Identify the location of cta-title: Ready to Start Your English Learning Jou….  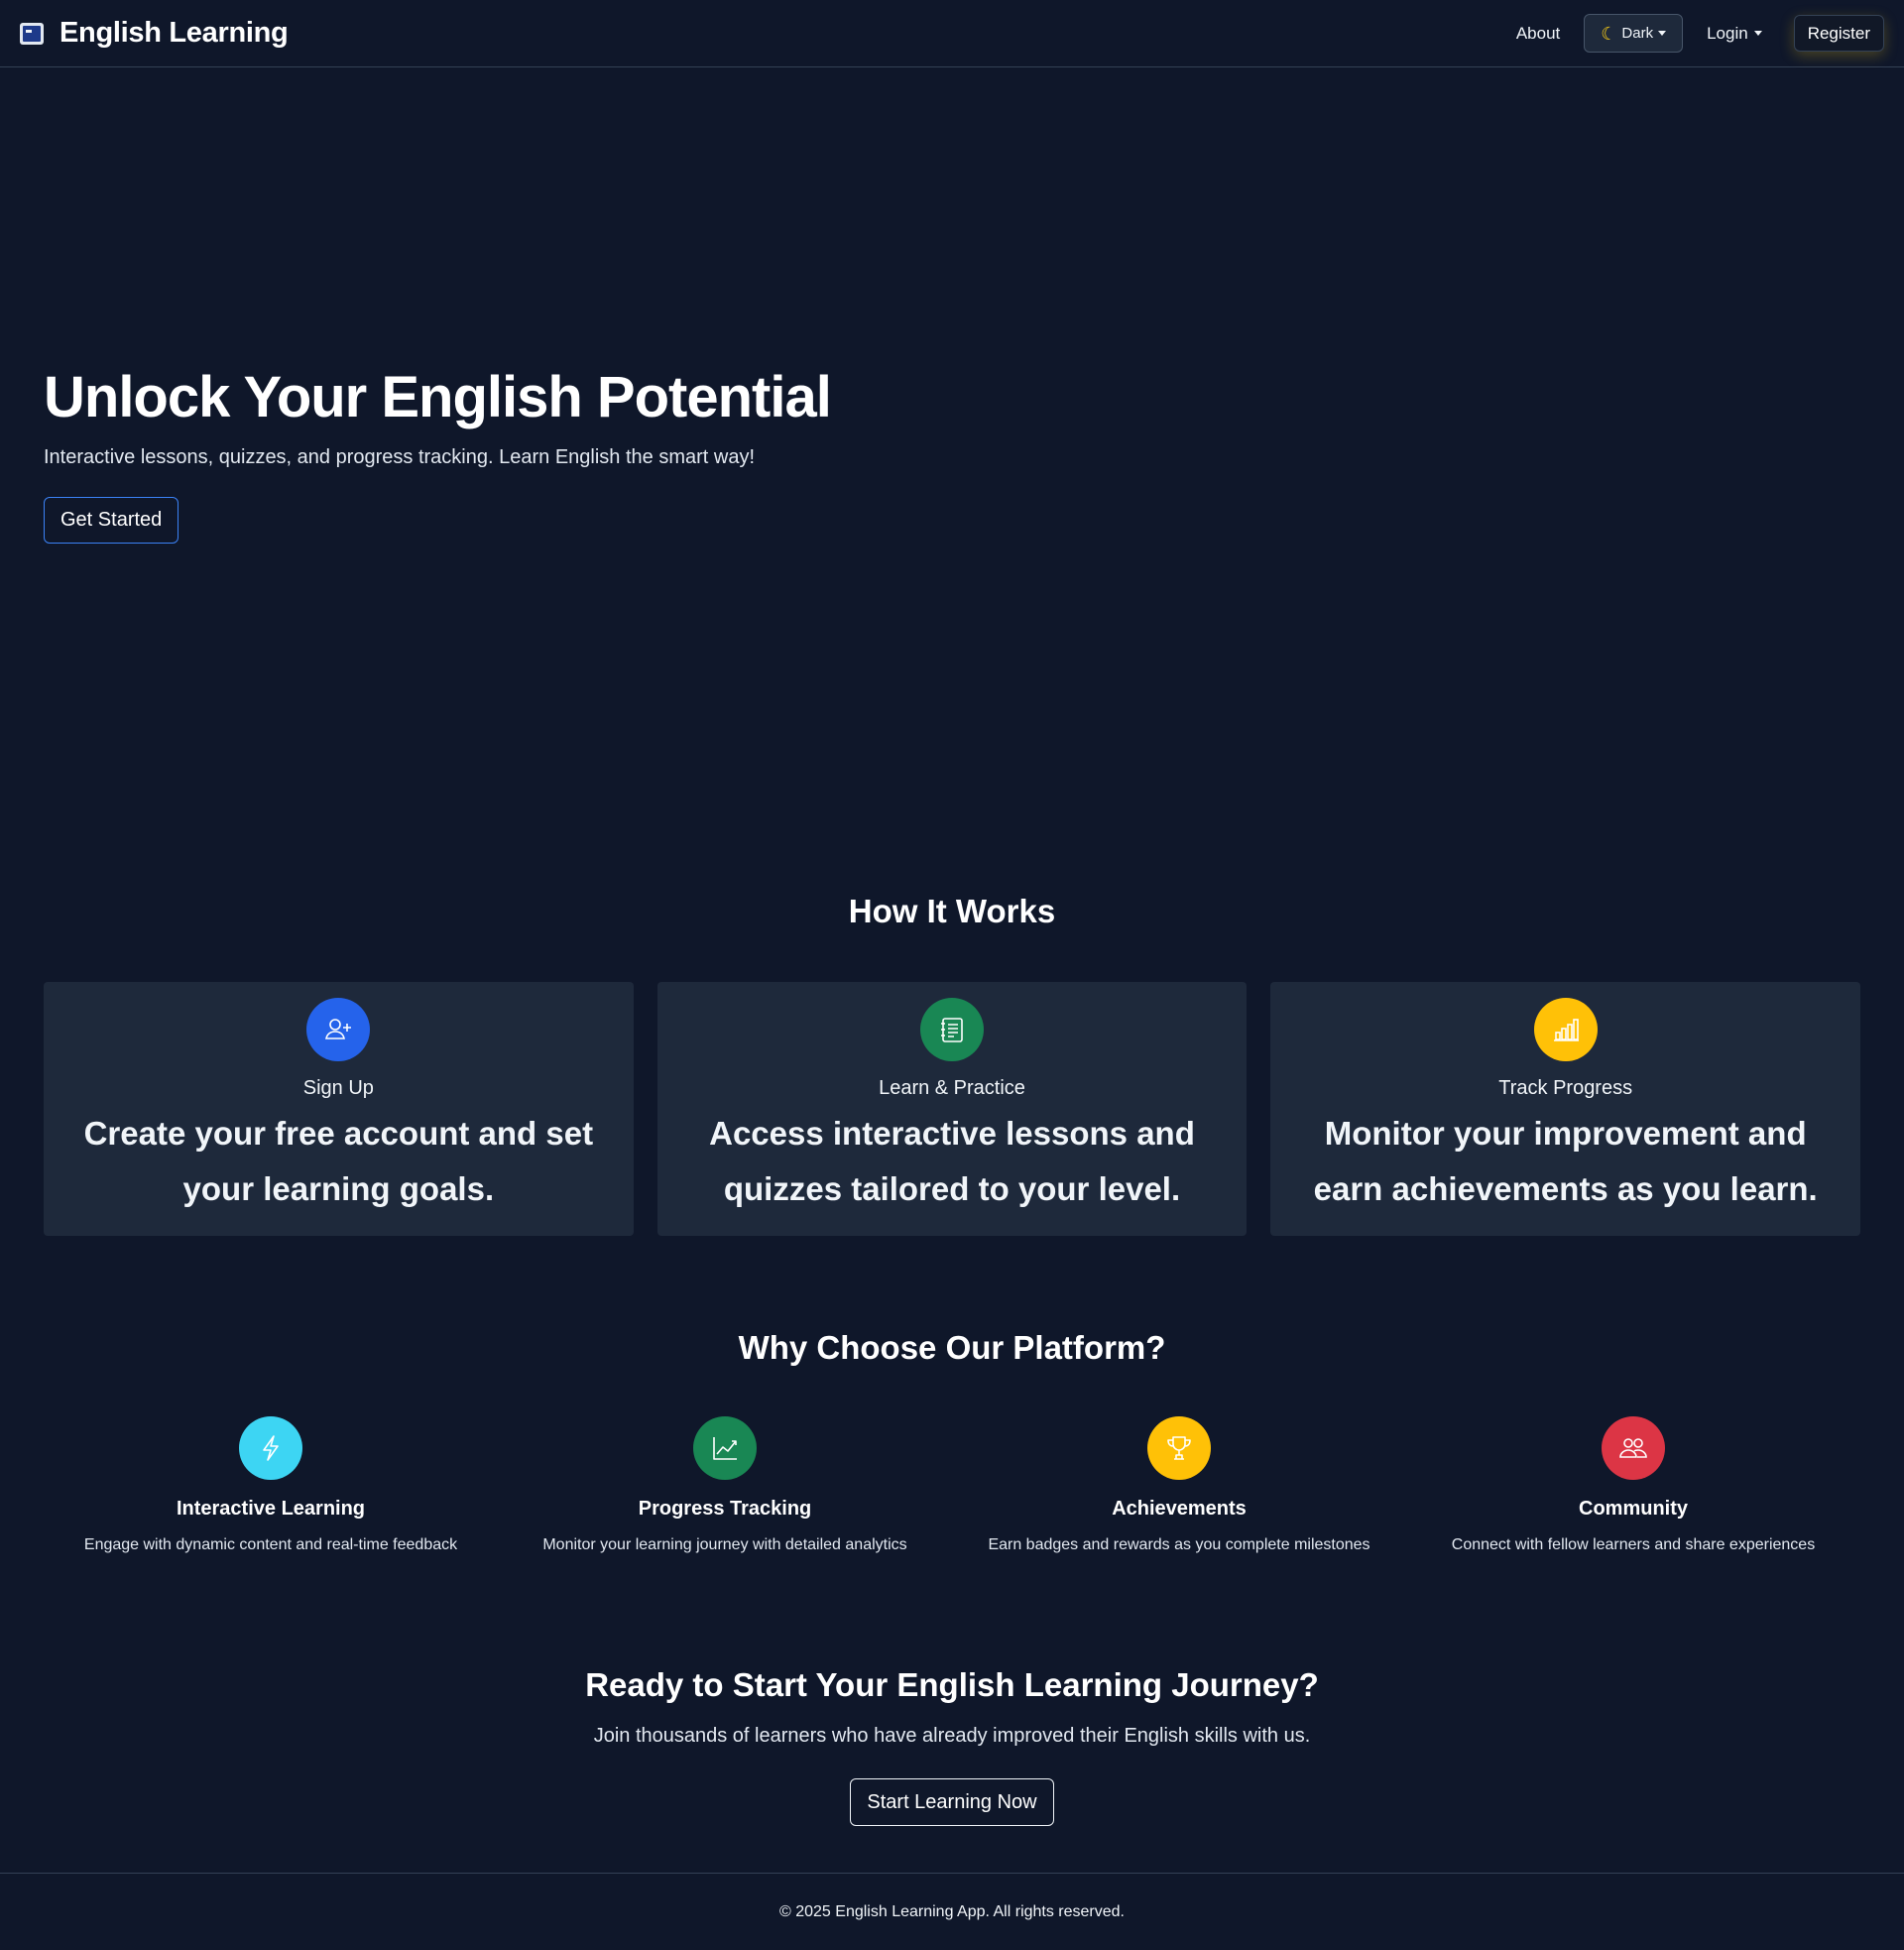
(952, 1685).